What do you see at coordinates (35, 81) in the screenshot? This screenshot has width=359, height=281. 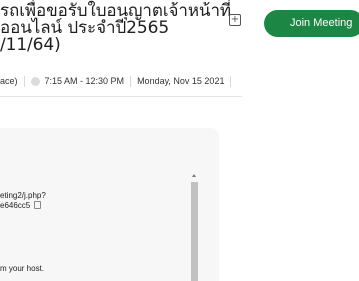 I see `clock-icon` at bounding box center [35, 81].